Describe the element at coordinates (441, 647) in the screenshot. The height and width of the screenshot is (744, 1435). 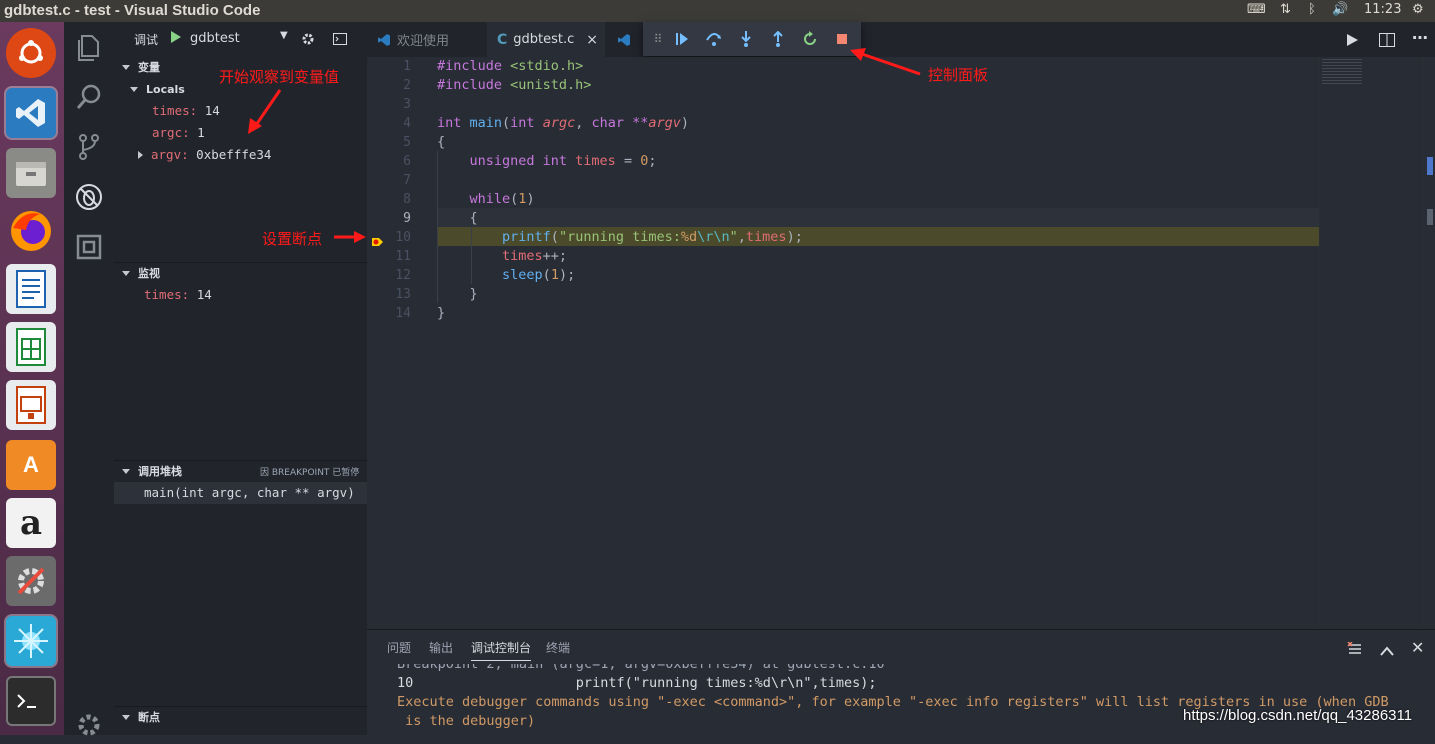
I see `tab-output: 输出` at that location.